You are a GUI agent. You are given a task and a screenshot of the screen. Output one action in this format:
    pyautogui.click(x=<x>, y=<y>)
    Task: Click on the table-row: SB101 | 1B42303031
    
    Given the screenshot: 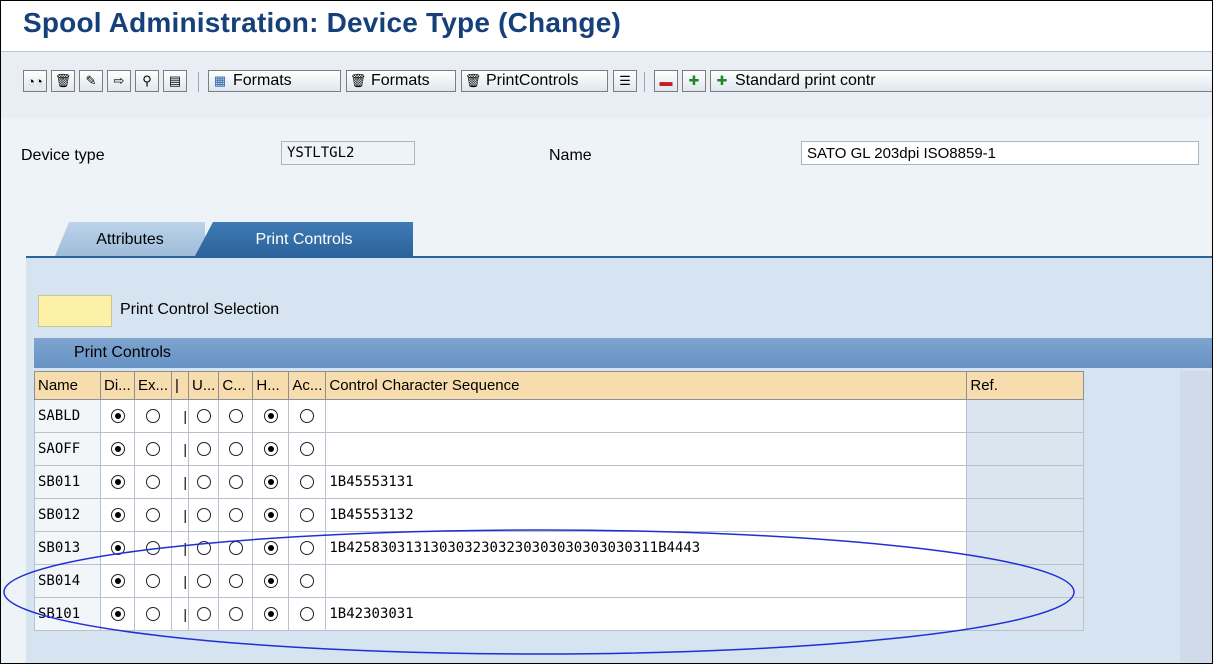 What is the action you would take?
    pyautogui.click(x=559, y=614)
    